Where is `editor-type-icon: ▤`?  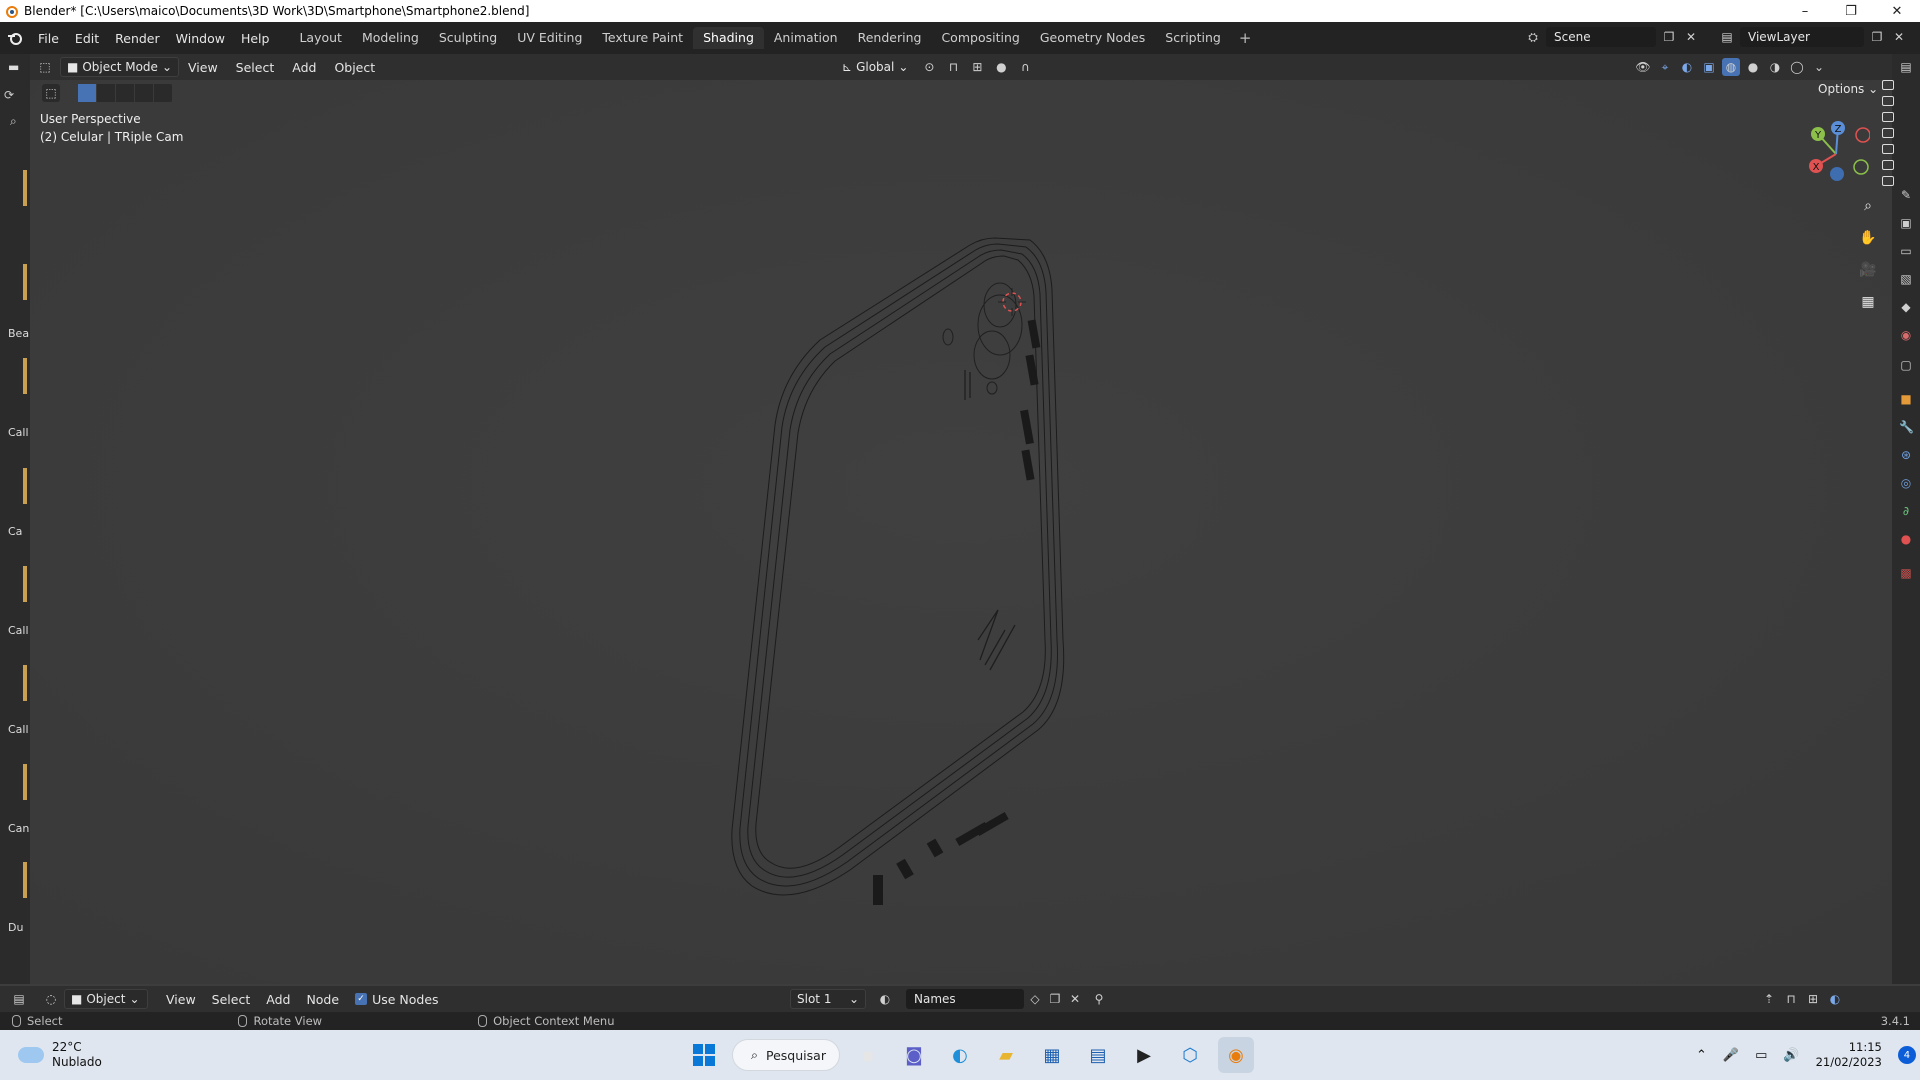 editor-type-icon: ▤ is located at coordinates (19, 999).